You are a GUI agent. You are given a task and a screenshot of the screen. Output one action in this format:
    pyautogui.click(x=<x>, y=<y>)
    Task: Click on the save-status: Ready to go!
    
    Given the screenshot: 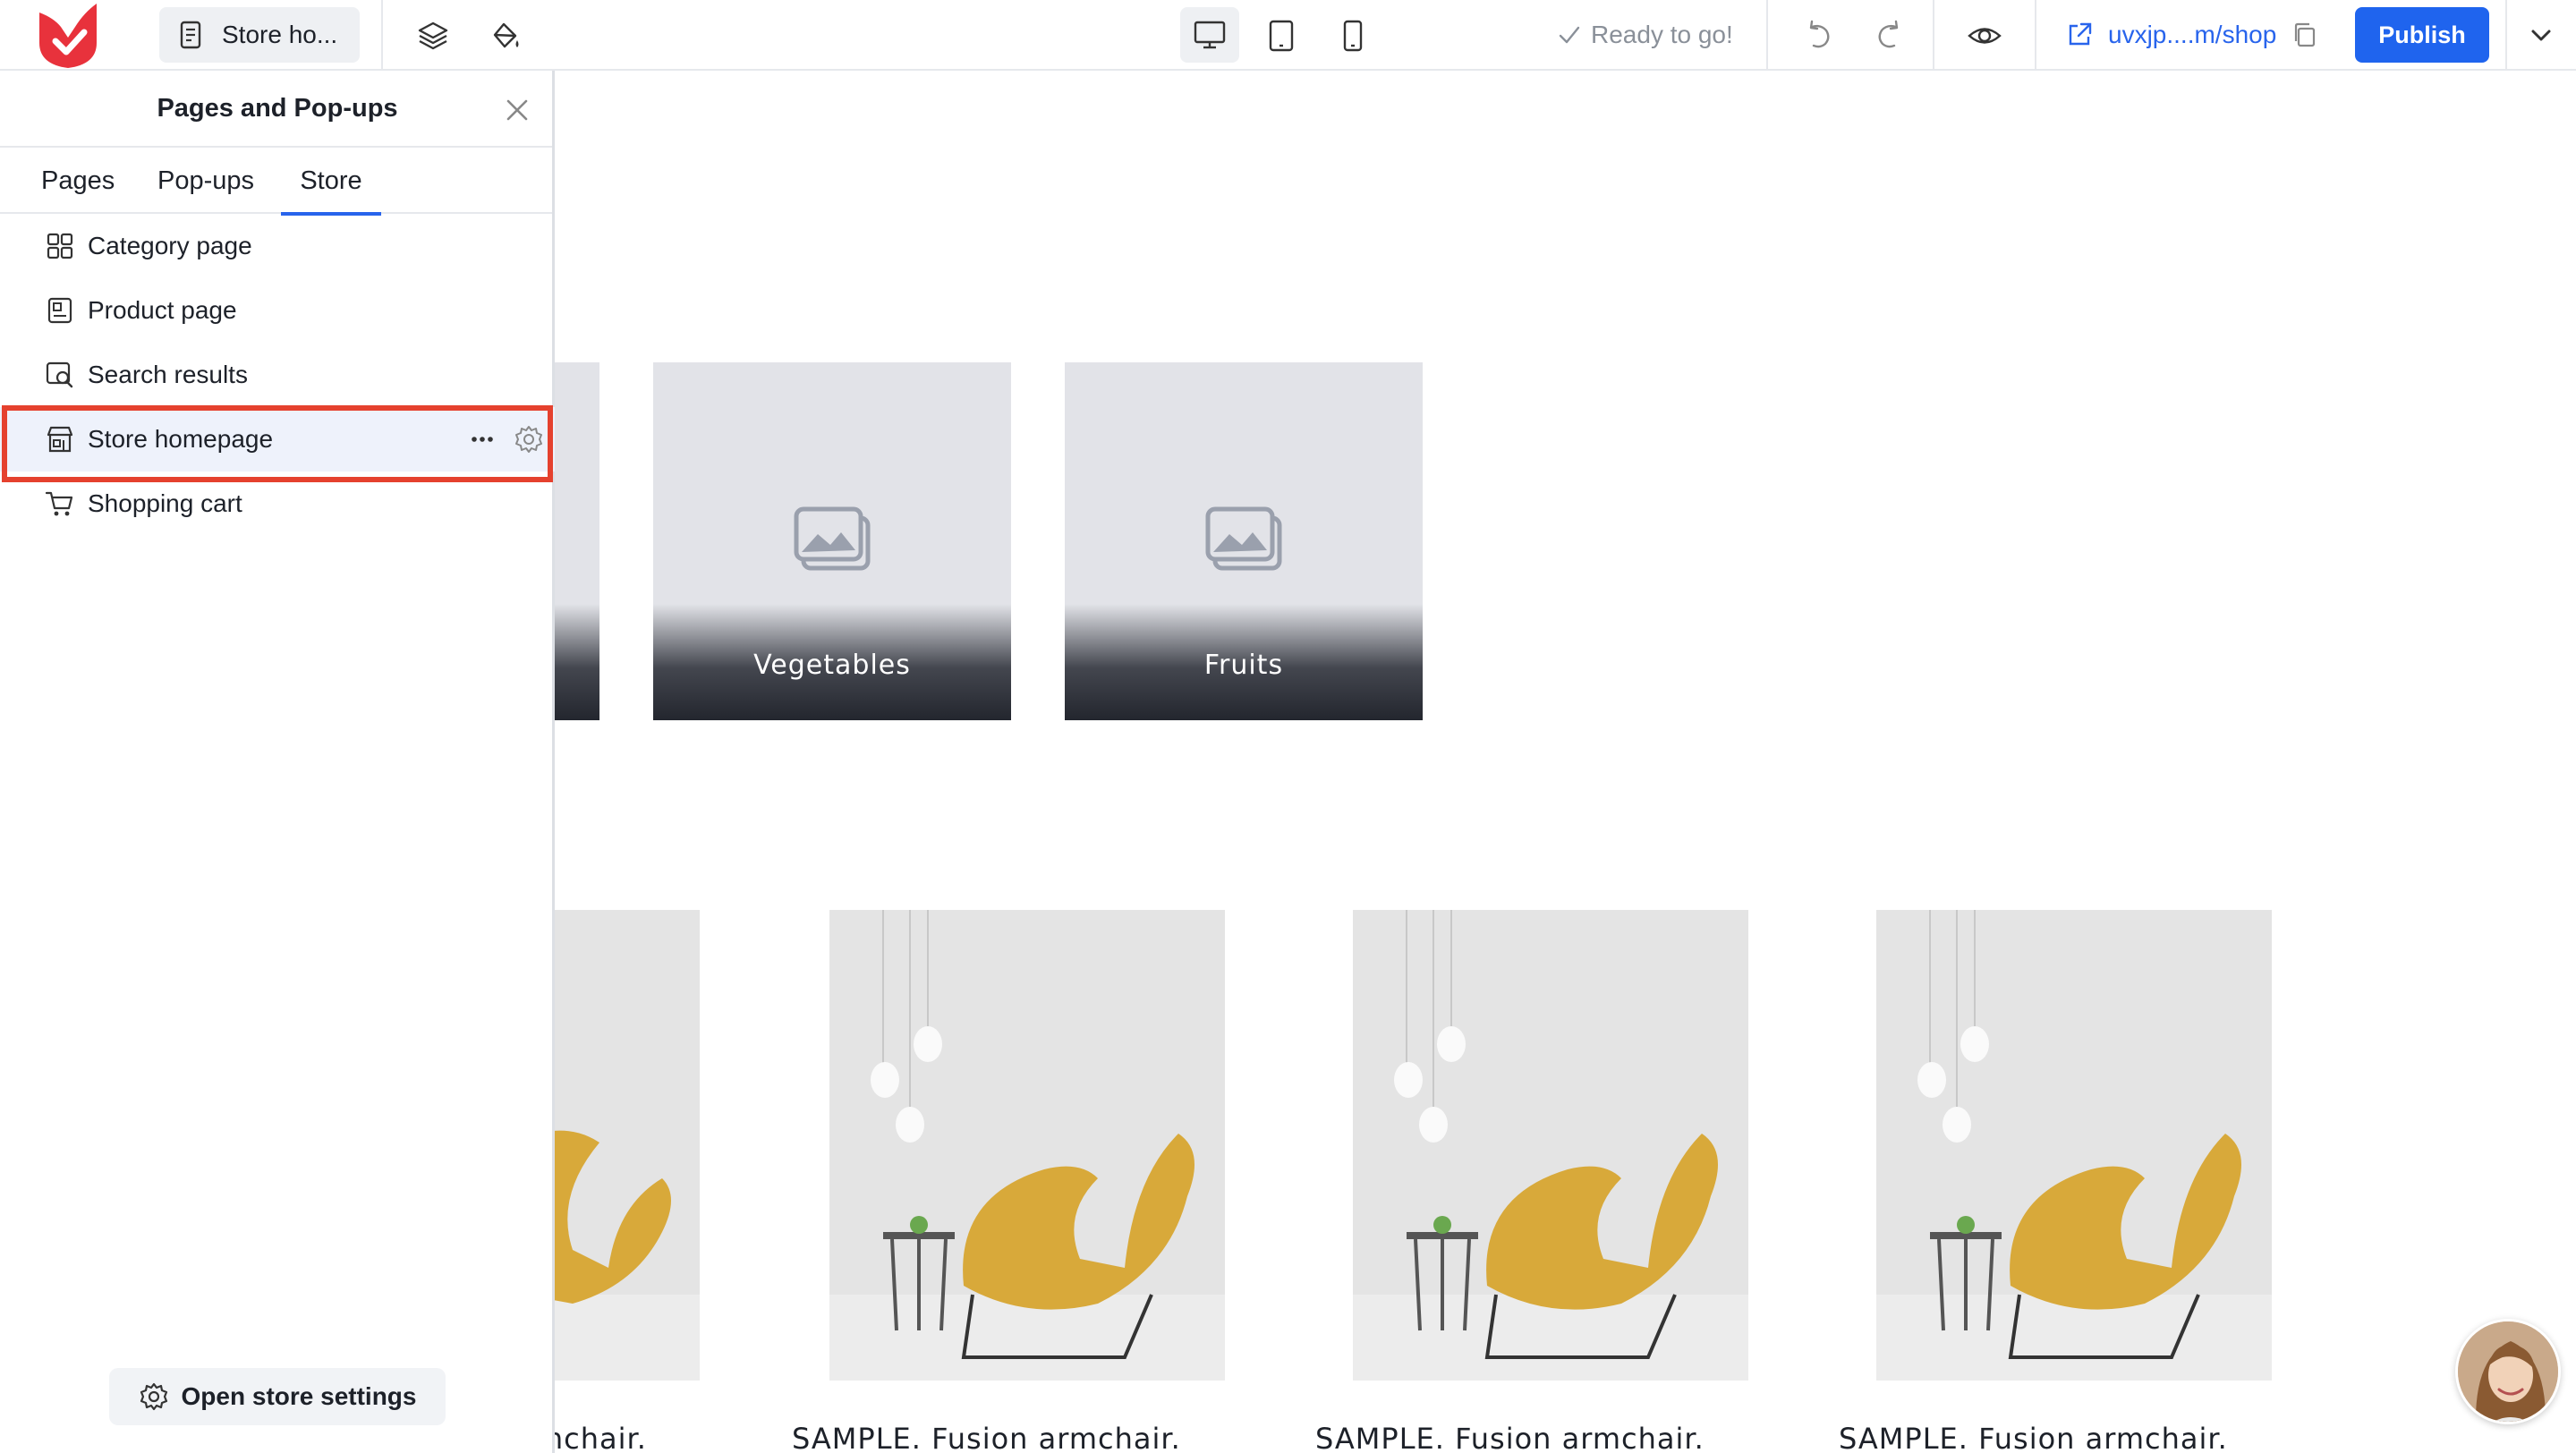 What is the action you would take?
    pyautogui.click(x=1645, y=35)
    